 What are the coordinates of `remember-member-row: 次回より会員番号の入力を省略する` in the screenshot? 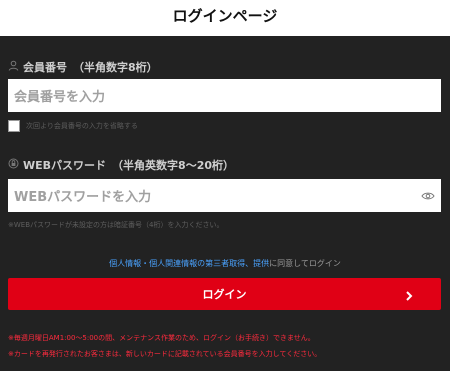 It's located at (73, 126).